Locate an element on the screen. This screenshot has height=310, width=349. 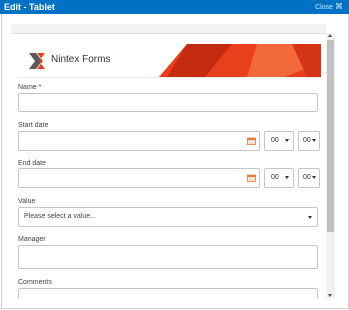
comments-label: Comments is located at coordinates (35, 282).